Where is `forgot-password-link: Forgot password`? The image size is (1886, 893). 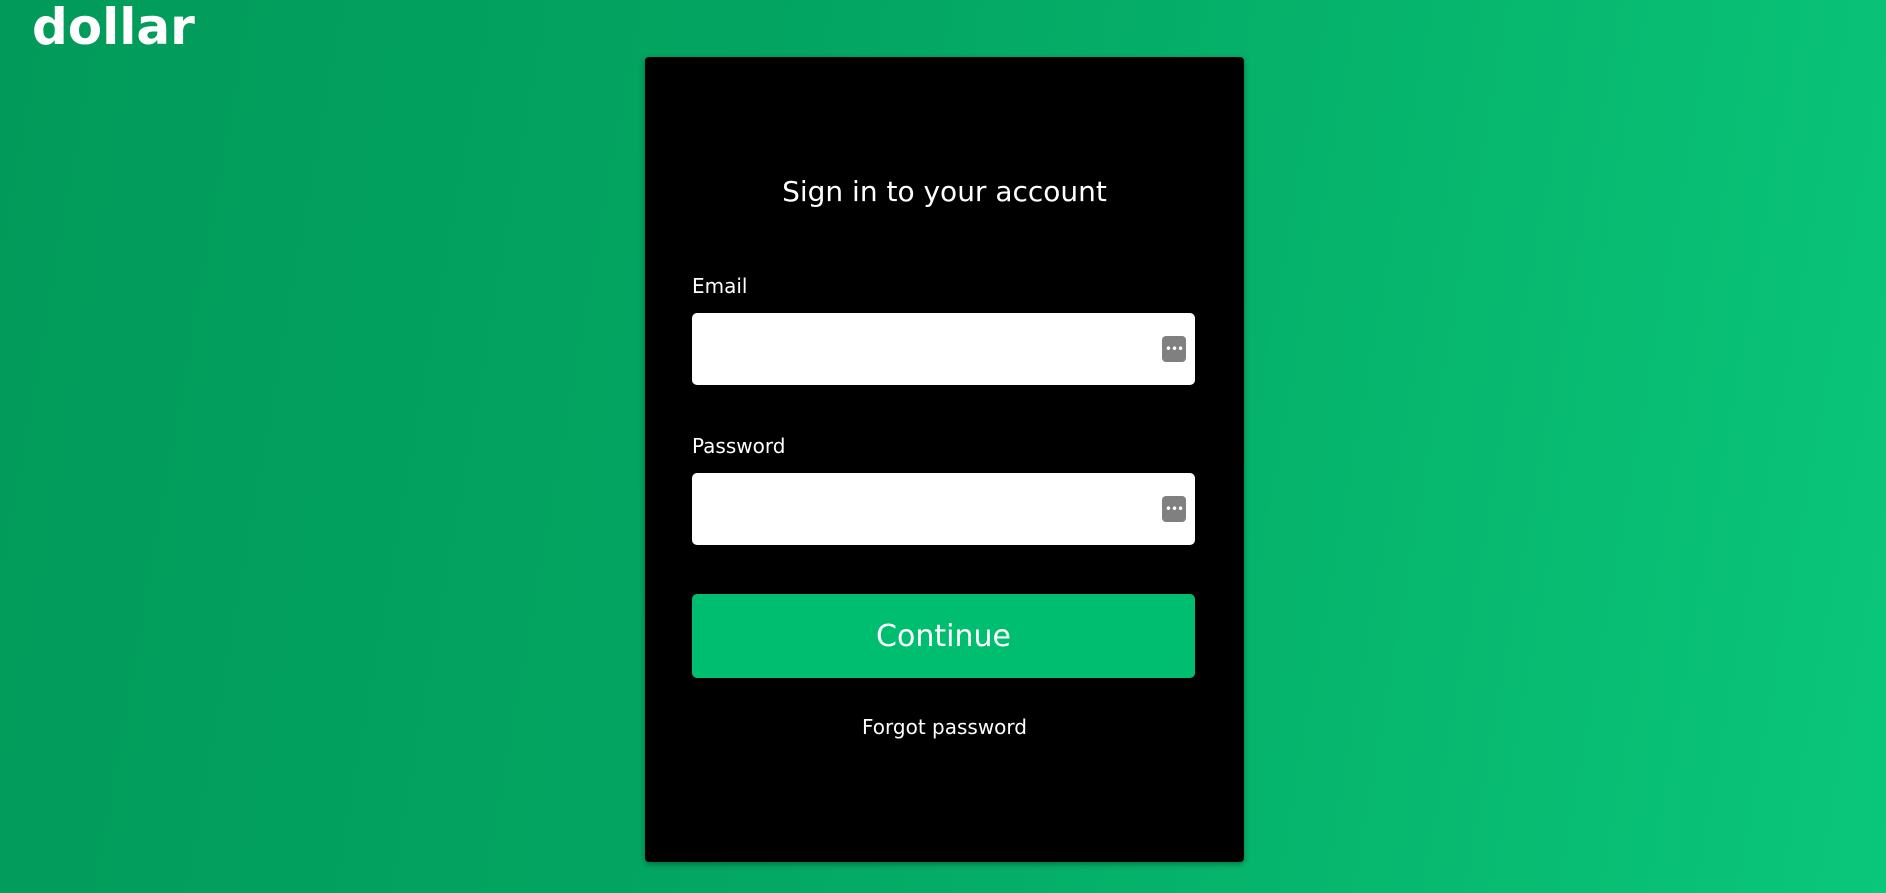 forgot-password-link: Forgot password is located at coordinates (944, 727).